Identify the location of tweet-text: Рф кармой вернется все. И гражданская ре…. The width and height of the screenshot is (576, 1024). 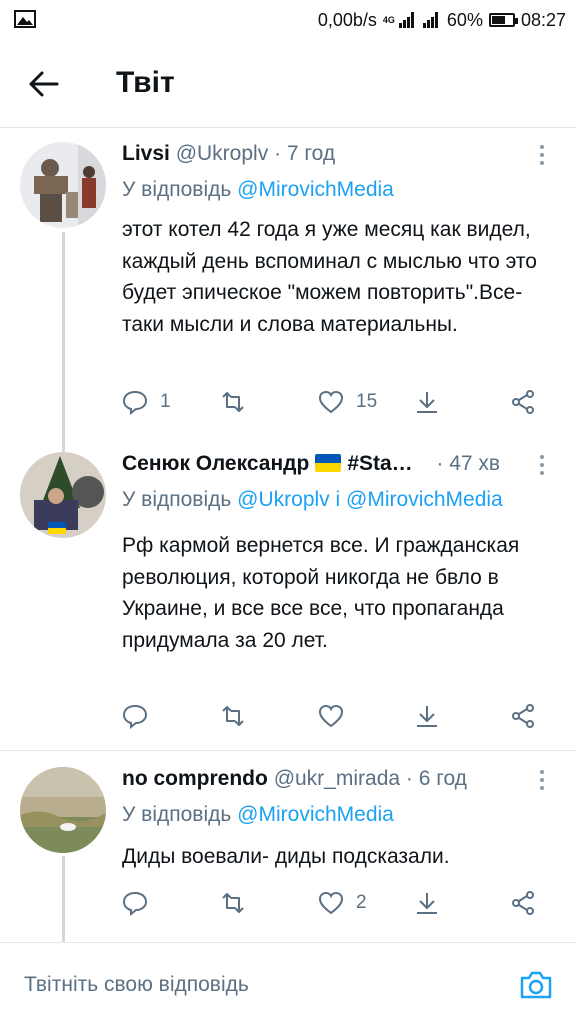
(321, 593).